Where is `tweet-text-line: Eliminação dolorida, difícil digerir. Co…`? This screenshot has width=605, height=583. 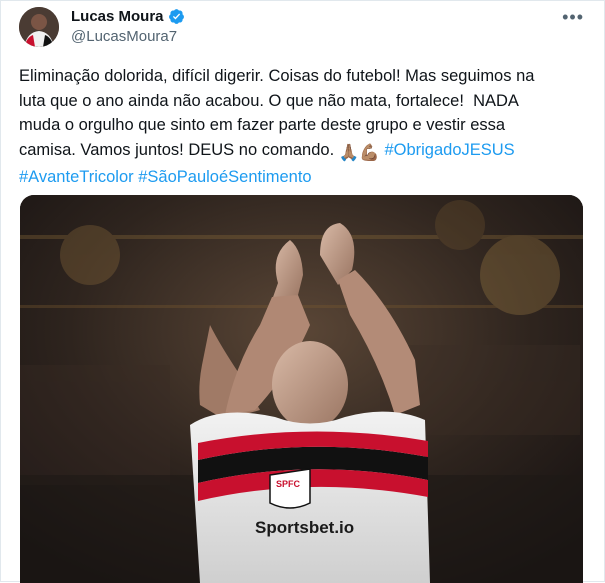
tweet-text-line: Eliminação dolorida, difícil digerir. Co… is located at coordinates (277, 76).